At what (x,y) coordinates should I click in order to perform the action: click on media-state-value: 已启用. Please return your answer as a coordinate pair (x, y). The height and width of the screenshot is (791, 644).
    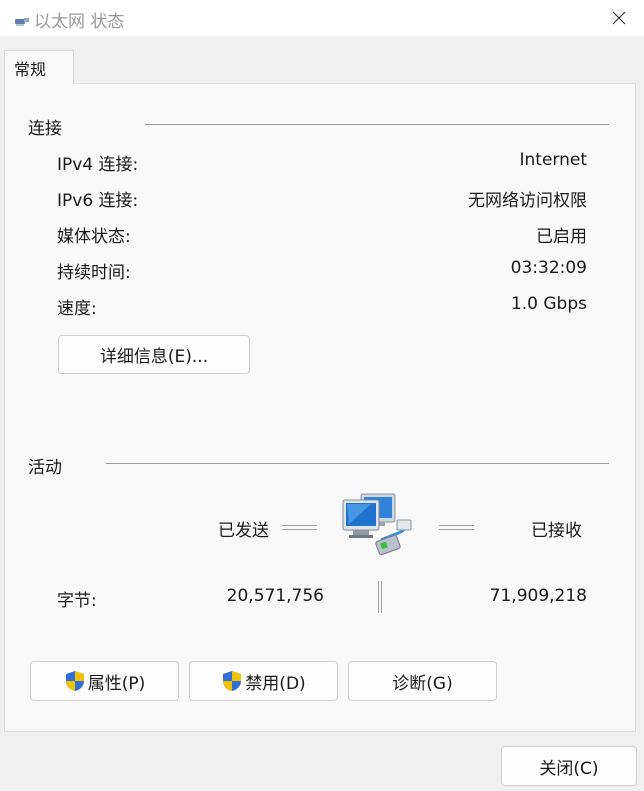
    Looking at the image, I should click on (561, 237).